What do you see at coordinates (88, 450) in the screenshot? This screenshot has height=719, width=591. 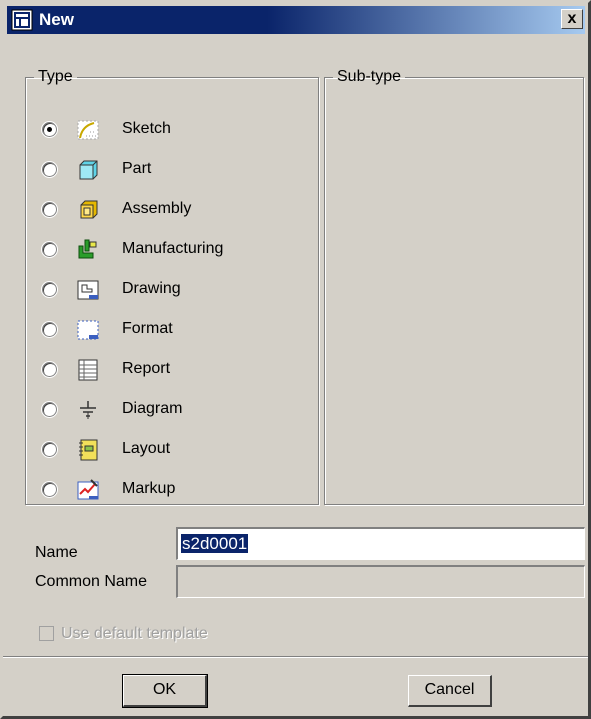 I see `layout-icon` at bounding box center [88, 450].